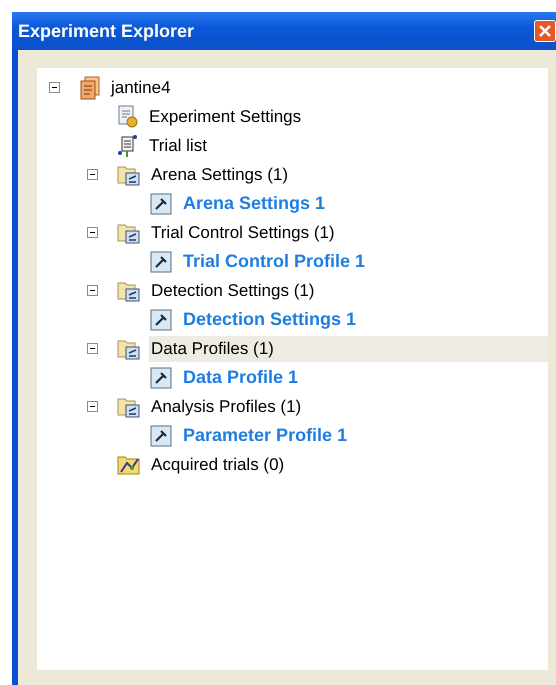 This screenshot has height=685, width=556. I want to click on tree-item: Data Profiles (1), so click(348, 349).